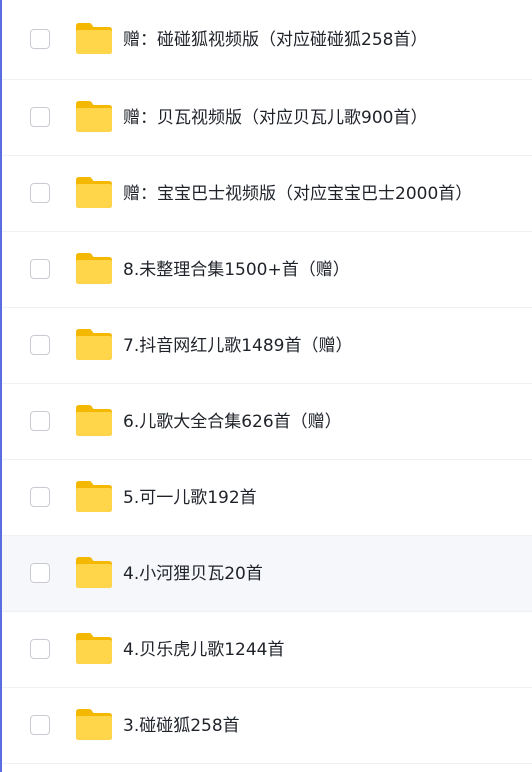  I want to click on file-row: 赠：贝瓦视频版（对应贝瓦儿歌900首）, so click(267, 118).